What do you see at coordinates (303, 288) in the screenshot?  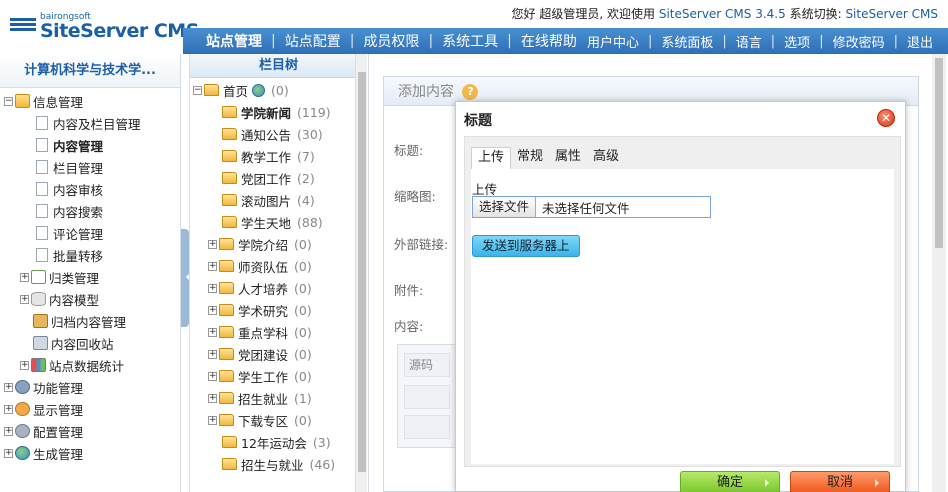 I see `channel-count: (0)` at bounding box center [303, 288].